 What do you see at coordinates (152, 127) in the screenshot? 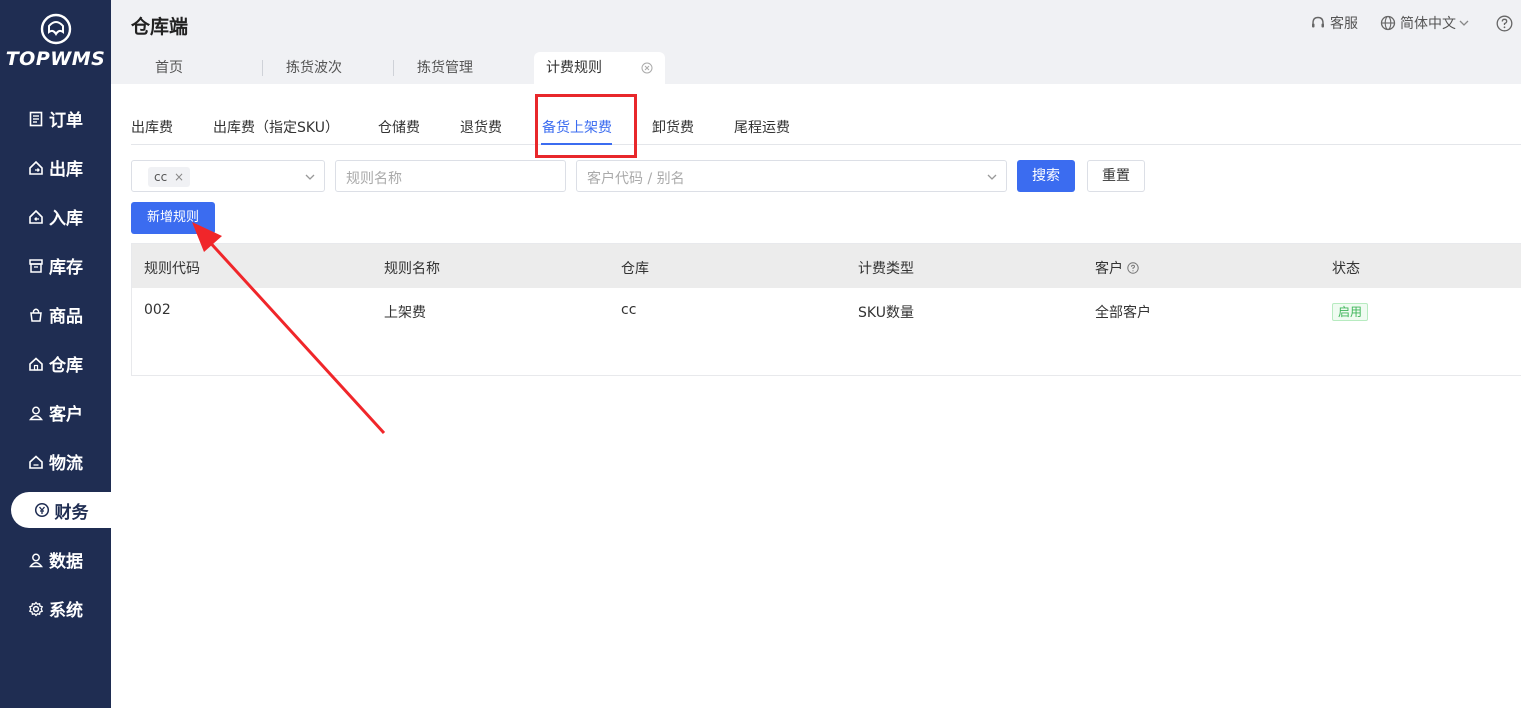
I see `subtab-outbound-fee: 出库费` at bounding box center [152, 127].